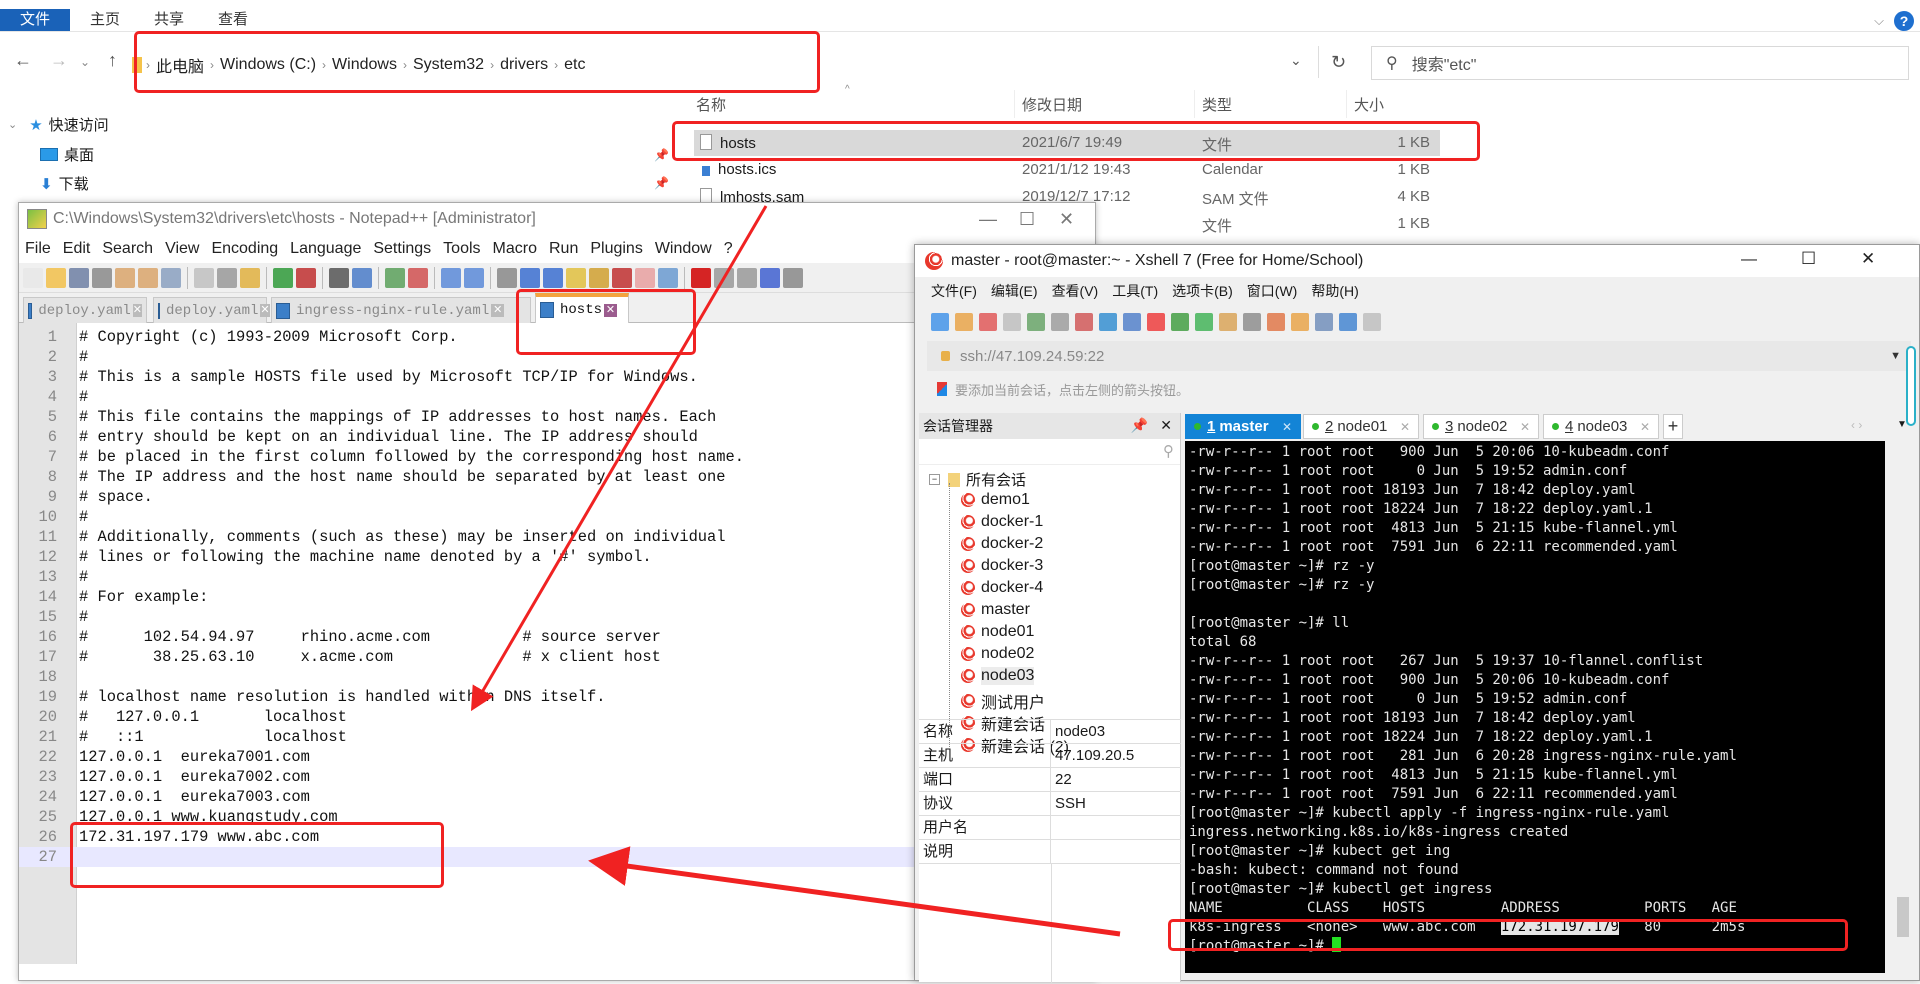 This screenshot has height=984, width=1920. Describe the element at coordinates (1002, 588) in the screenshot. I see `session-item: docker-4` at that location.